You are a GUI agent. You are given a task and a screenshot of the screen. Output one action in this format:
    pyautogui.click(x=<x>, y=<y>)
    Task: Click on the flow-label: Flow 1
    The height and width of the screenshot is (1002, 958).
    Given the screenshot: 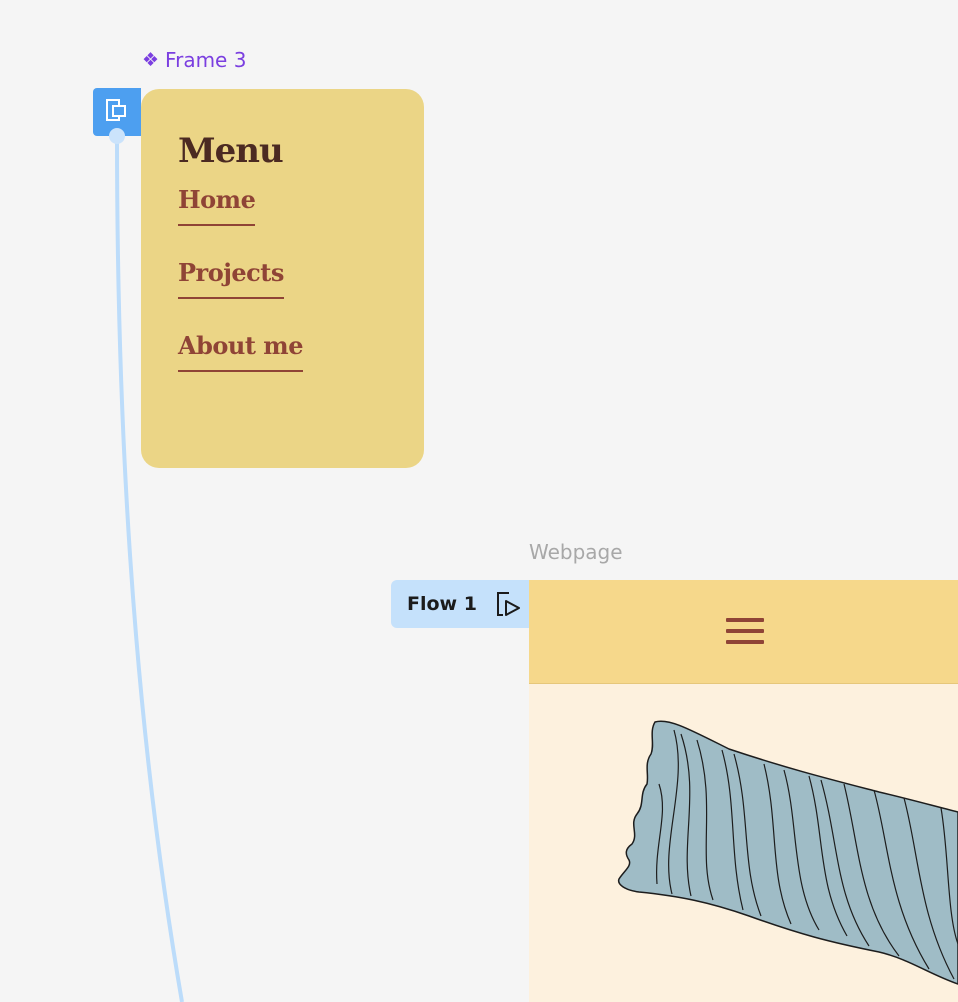 What is the action you would take?
    pyautogui.click(x=442, y=604)
    